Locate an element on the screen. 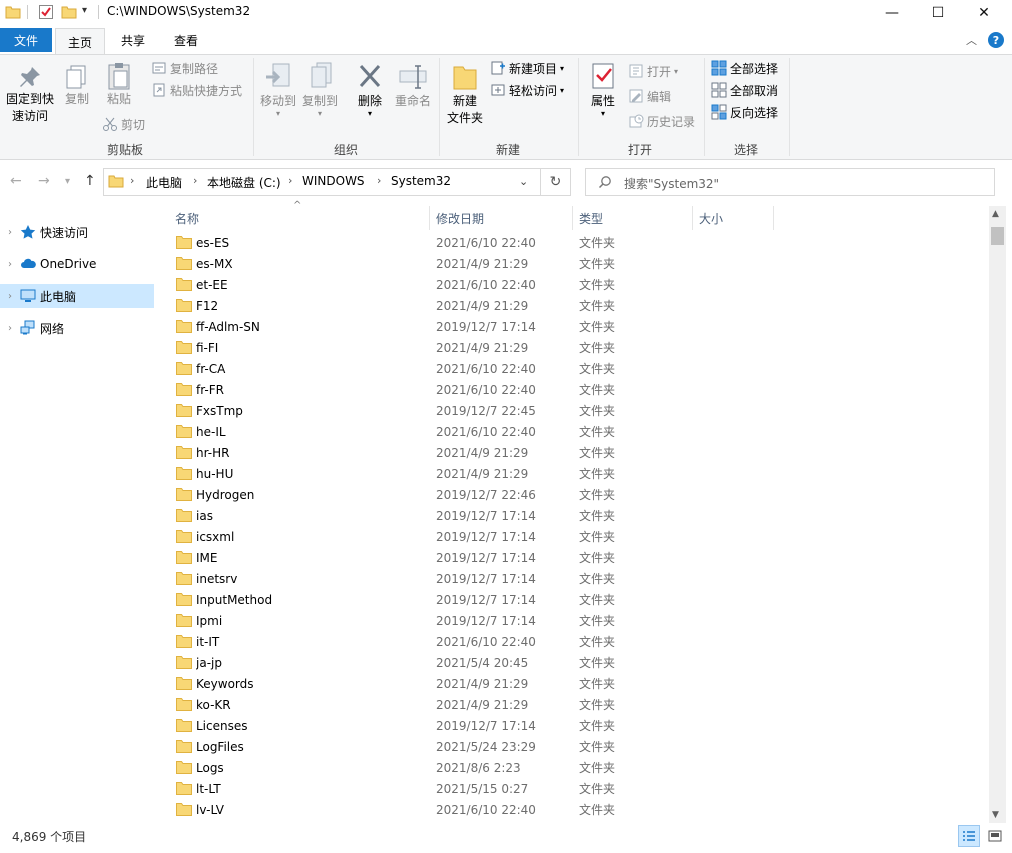  pin-label-1: 固定到快 is located at coordinates (29, 99).